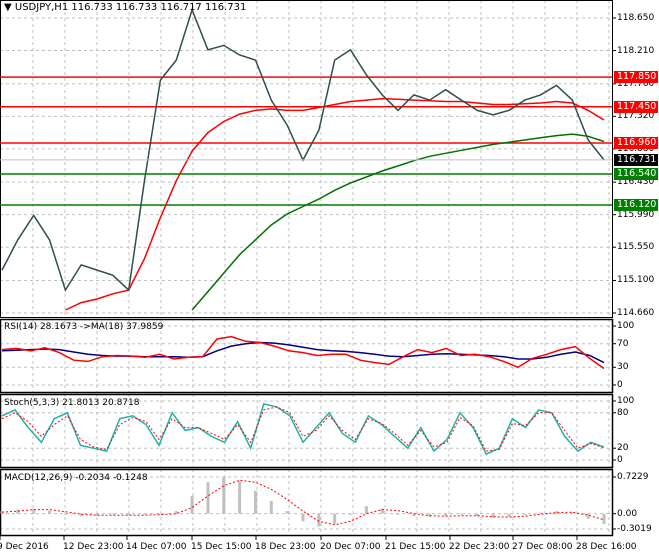 This screenshot has width=659, height=557. What do you see at coordinates (415, 547) in the screenshot?
I see `x-tick-label: 21 Dec 15:00` at bounding box center [415, 547].